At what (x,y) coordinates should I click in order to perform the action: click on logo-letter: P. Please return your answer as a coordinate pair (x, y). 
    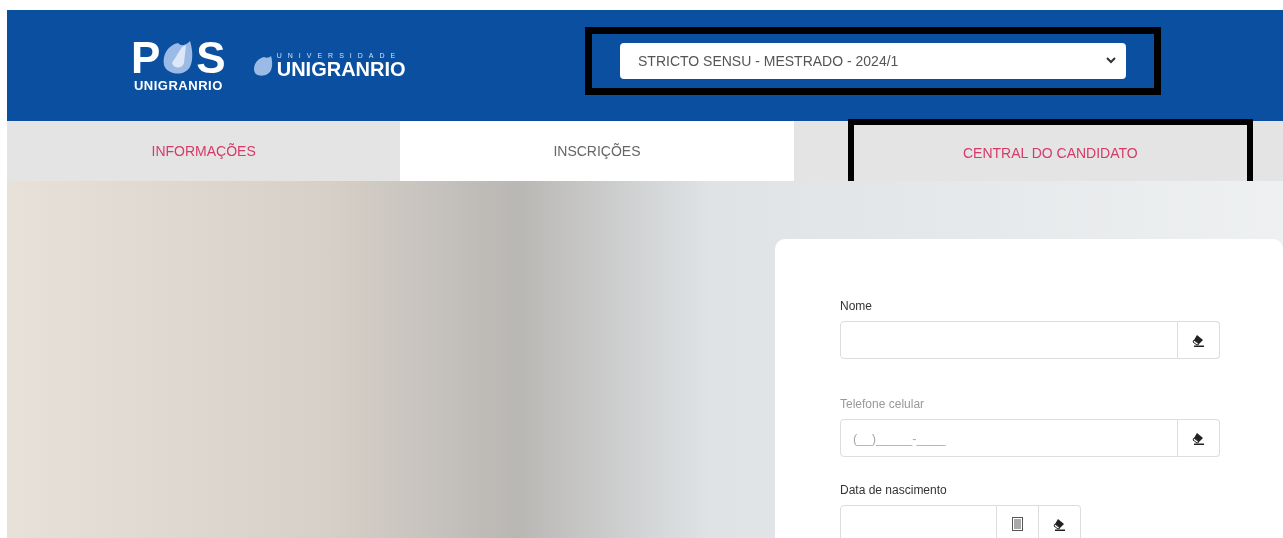
    Looking at the image, I should click on (146, 58).